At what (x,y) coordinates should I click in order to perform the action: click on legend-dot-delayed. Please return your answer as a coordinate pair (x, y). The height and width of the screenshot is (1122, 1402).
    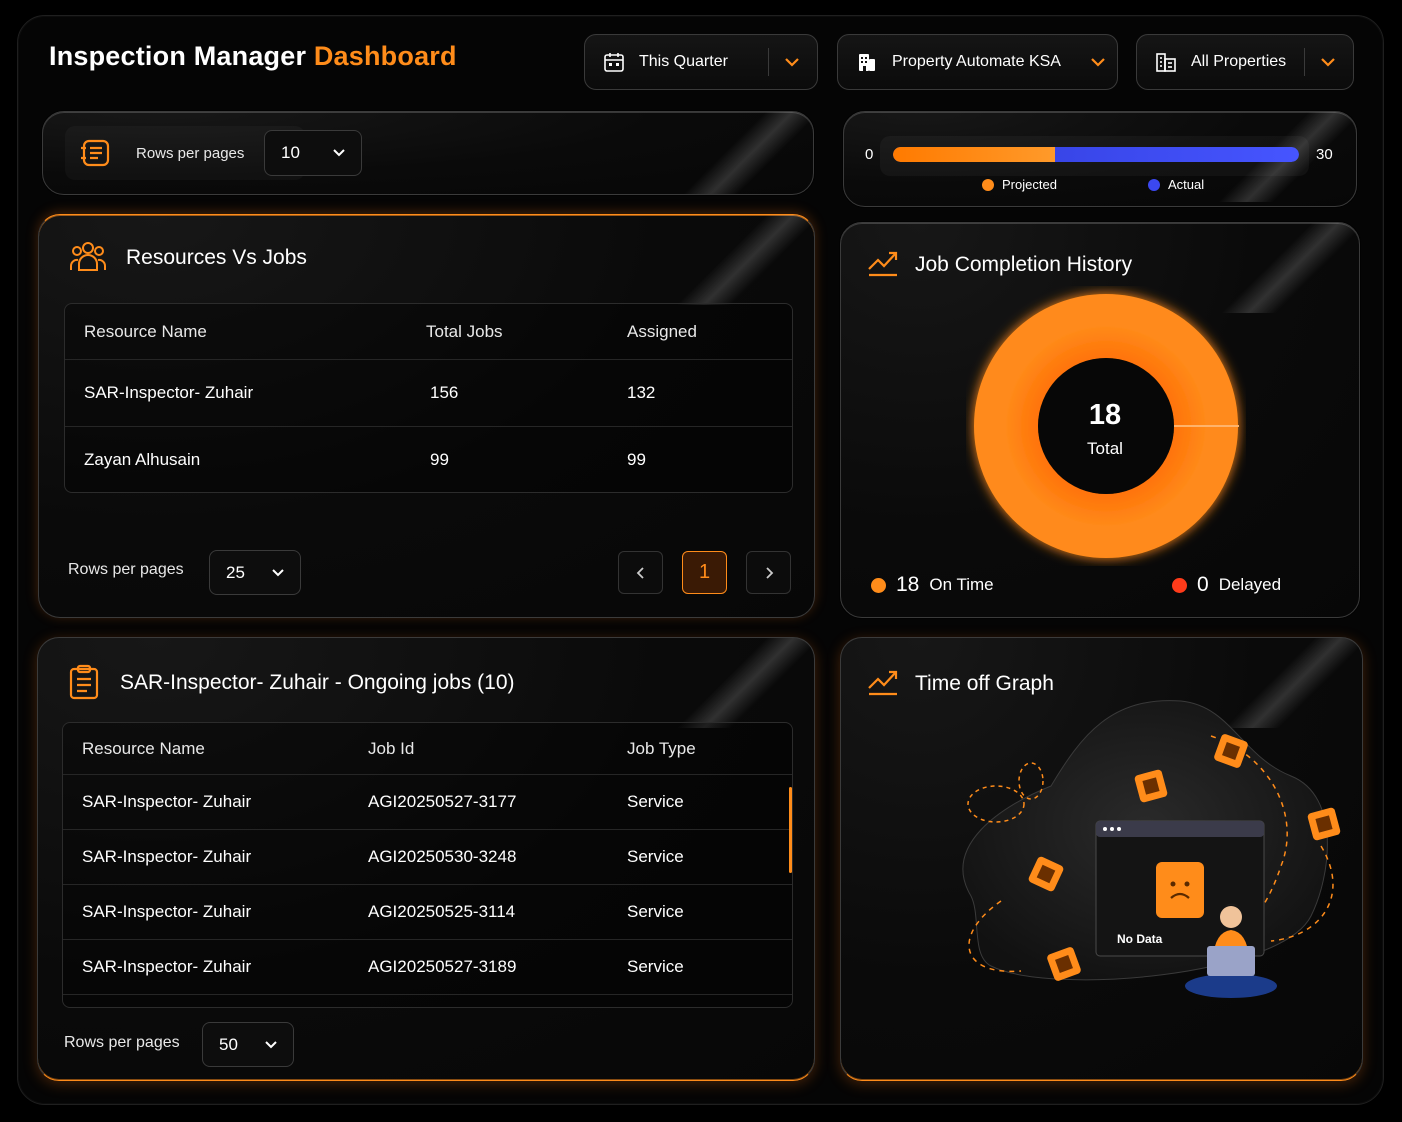
    Looking at the image, I should click on (1179, 585).